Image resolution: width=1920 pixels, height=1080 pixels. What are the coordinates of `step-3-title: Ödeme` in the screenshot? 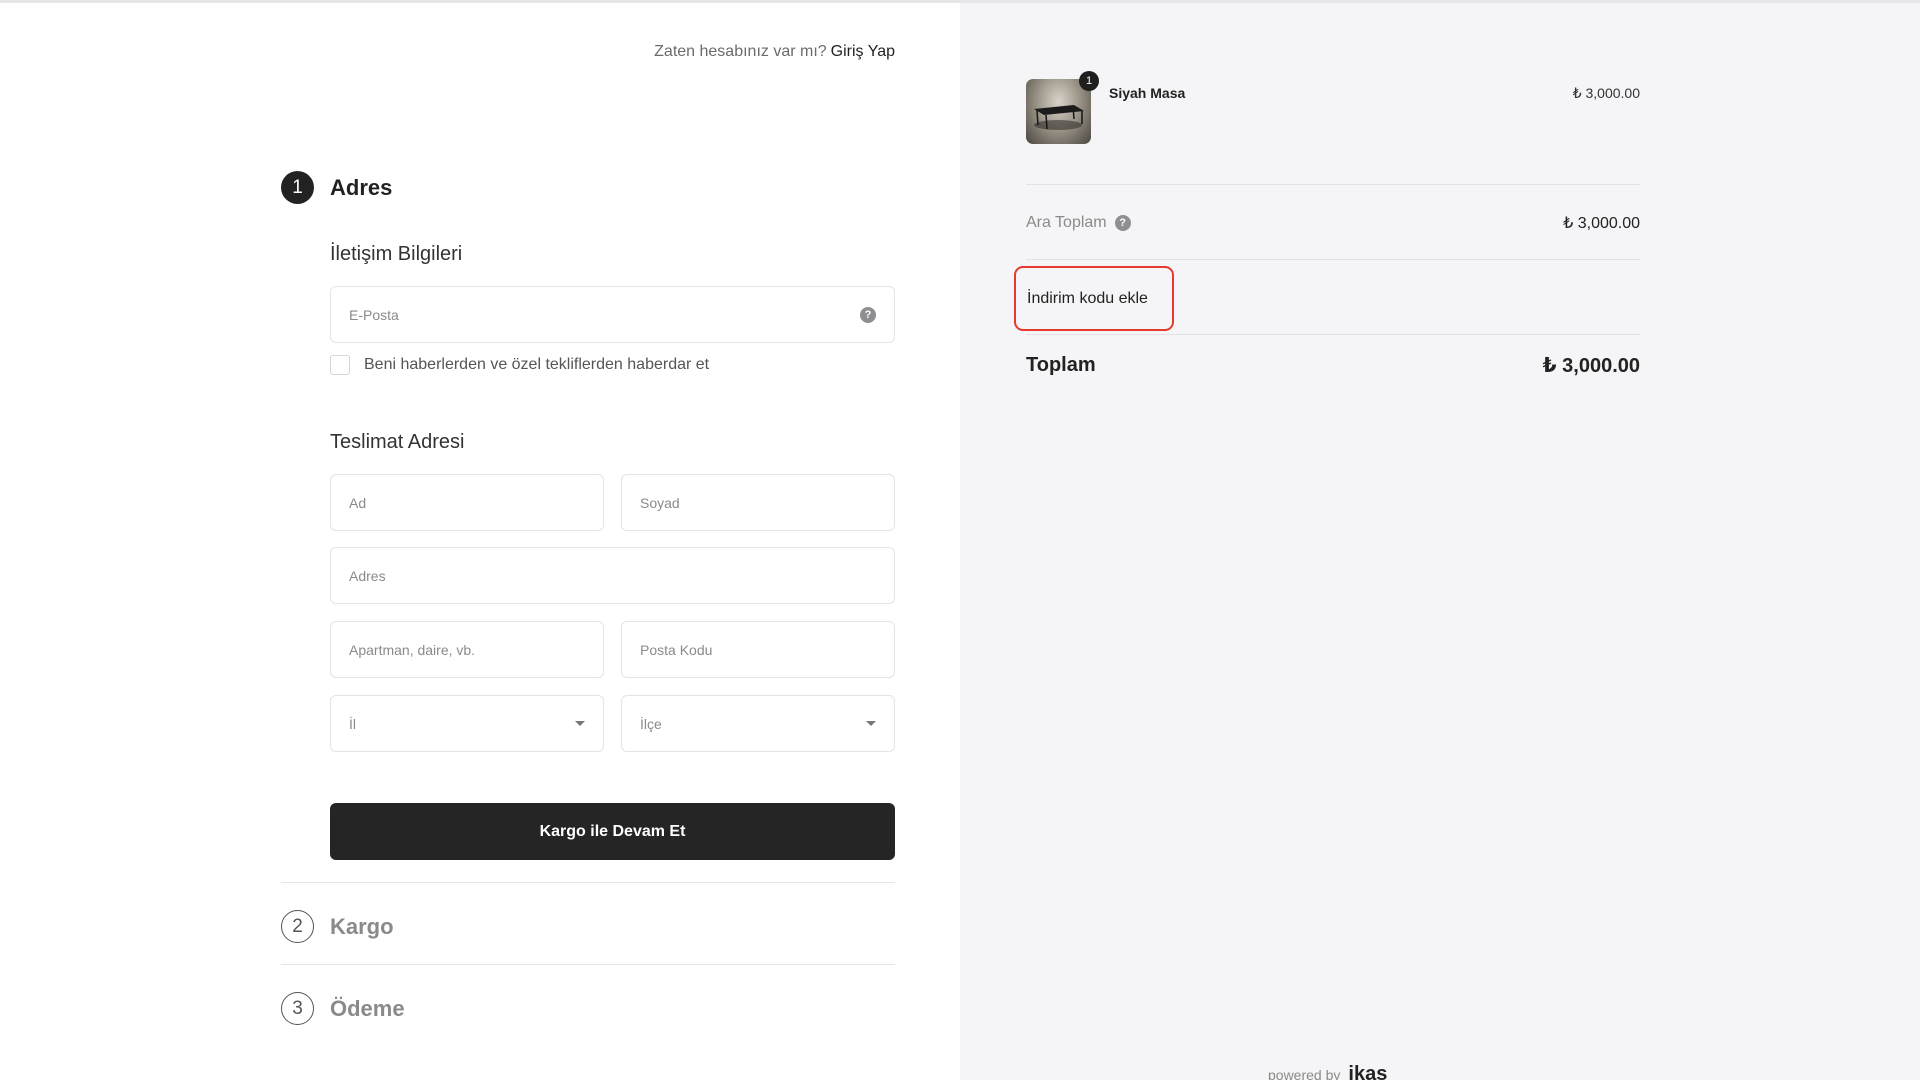 It's located at (367, 1008).